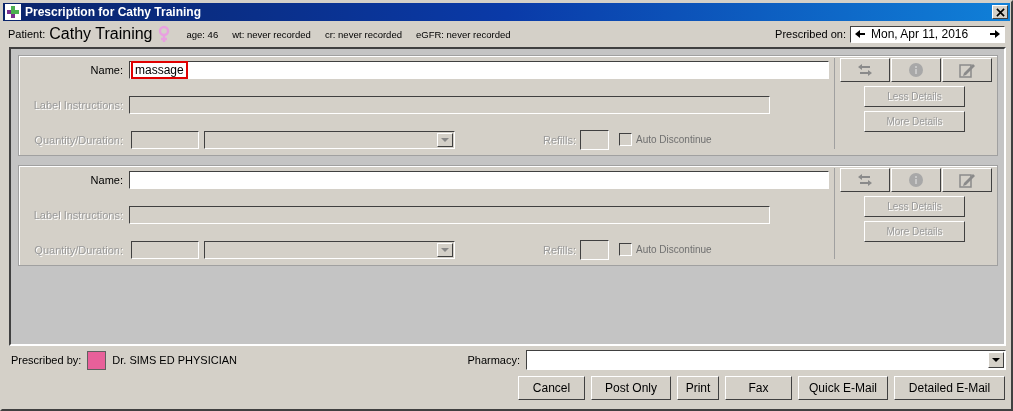  What do you see at coordinates (479, 70) in the screenshot?
I see `name-field: massage` at bounding box center [479, 70].